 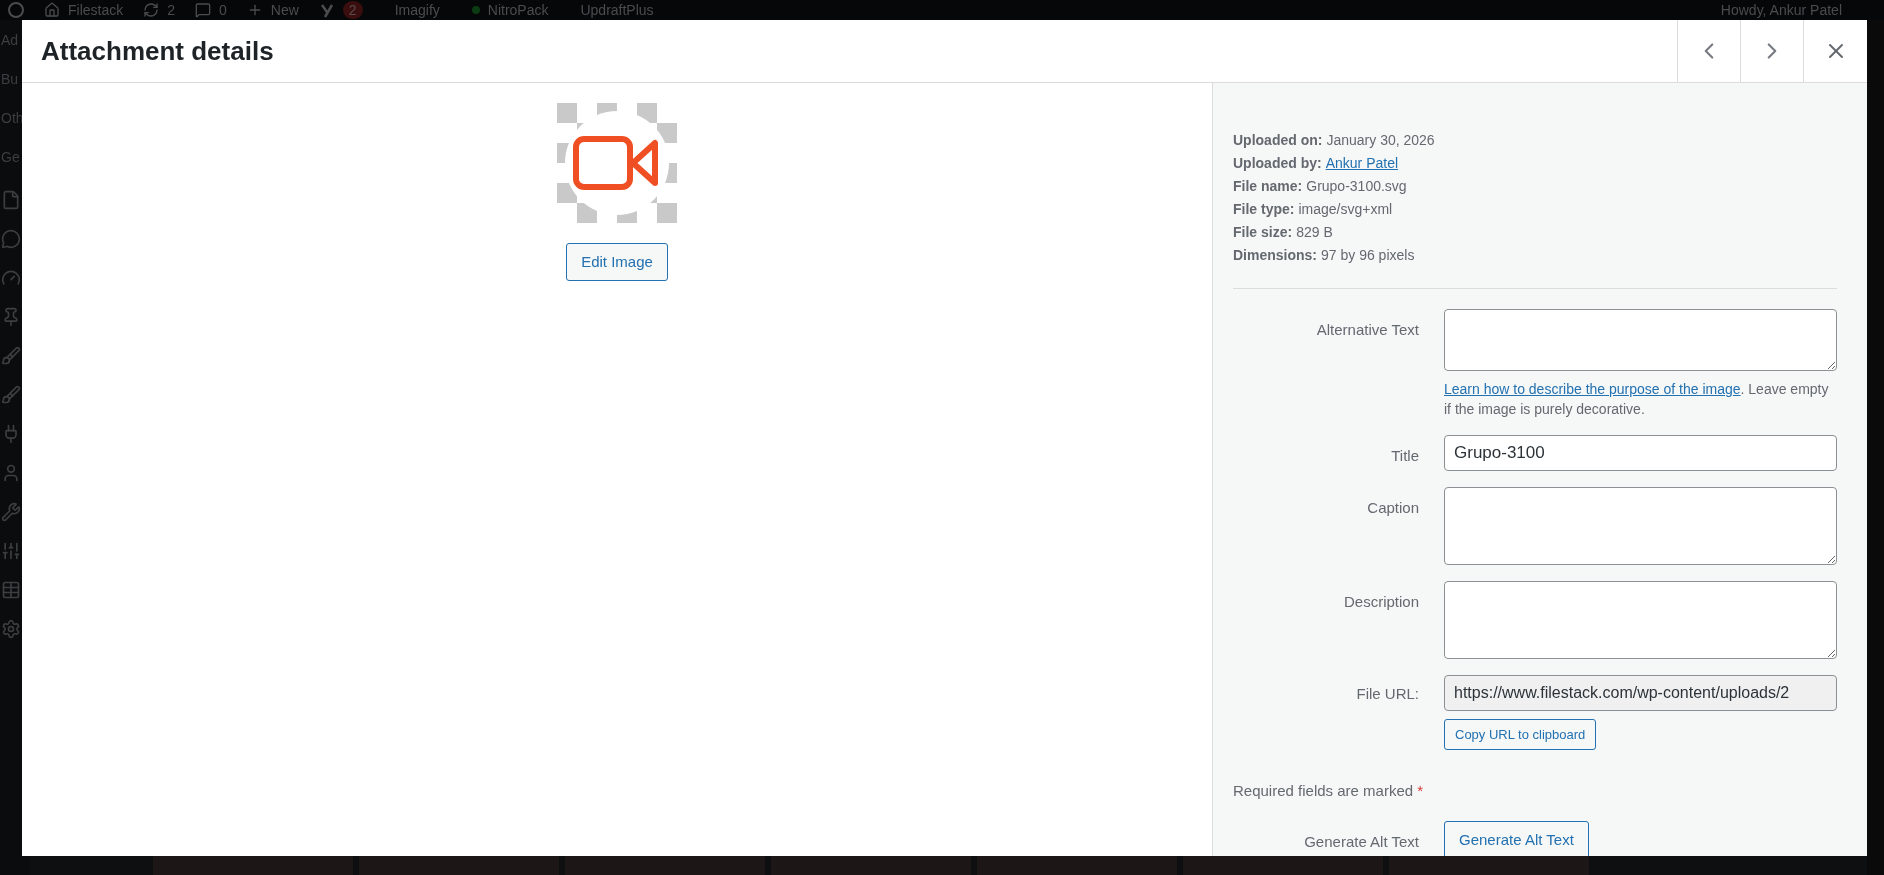 What do you see at coordinates (1781, 10) in the screenshot?
I see `greeting-link: Howdy, Ankur Patel` at bounding box center [1781, 10].